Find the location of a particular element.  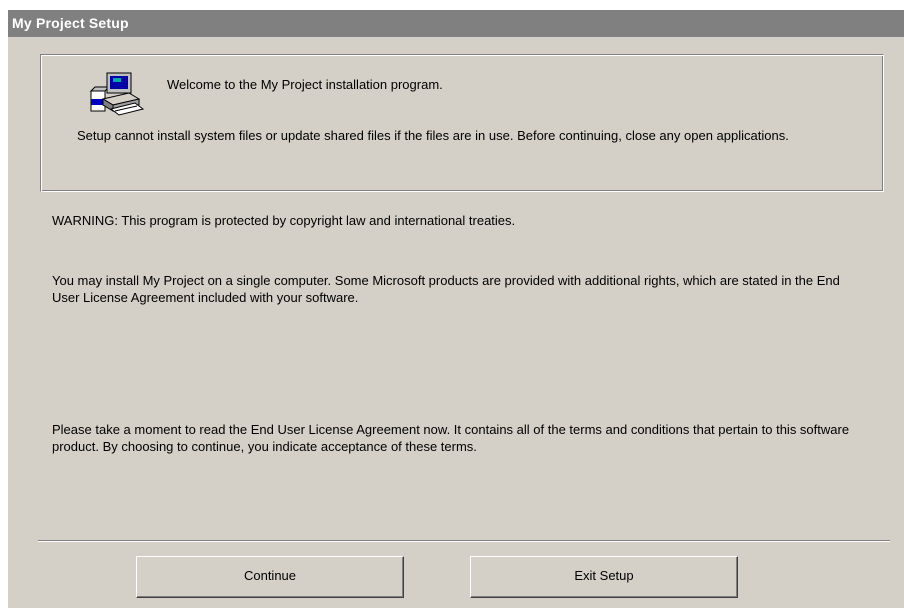

window-title: My Project Setup is located at coordinates (70, 23).